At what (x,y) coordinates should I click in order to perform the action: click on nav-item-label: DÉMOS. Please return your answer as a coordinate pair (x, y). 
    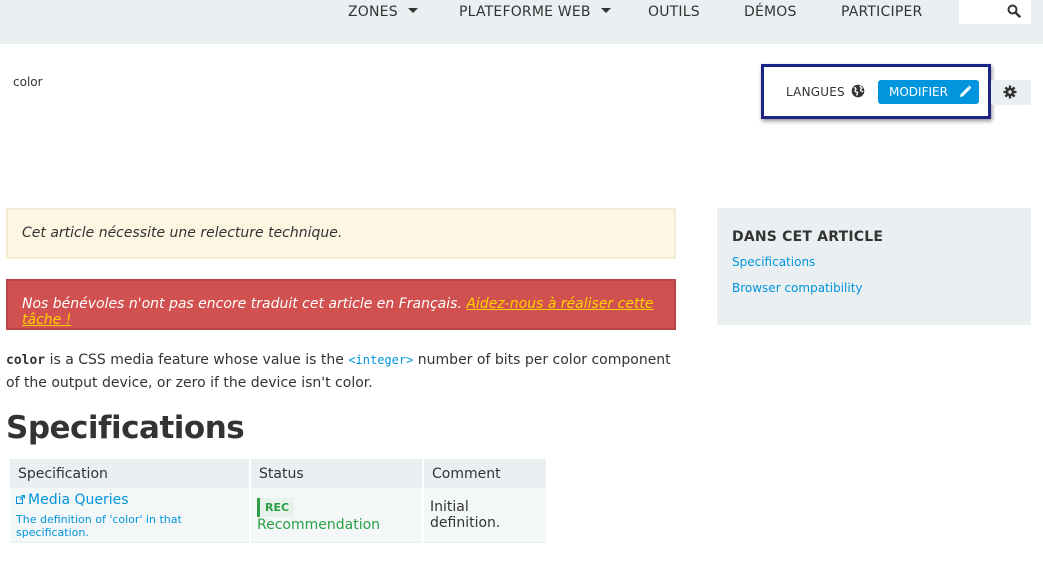
    Looking at the image, I should click on (770, 12).